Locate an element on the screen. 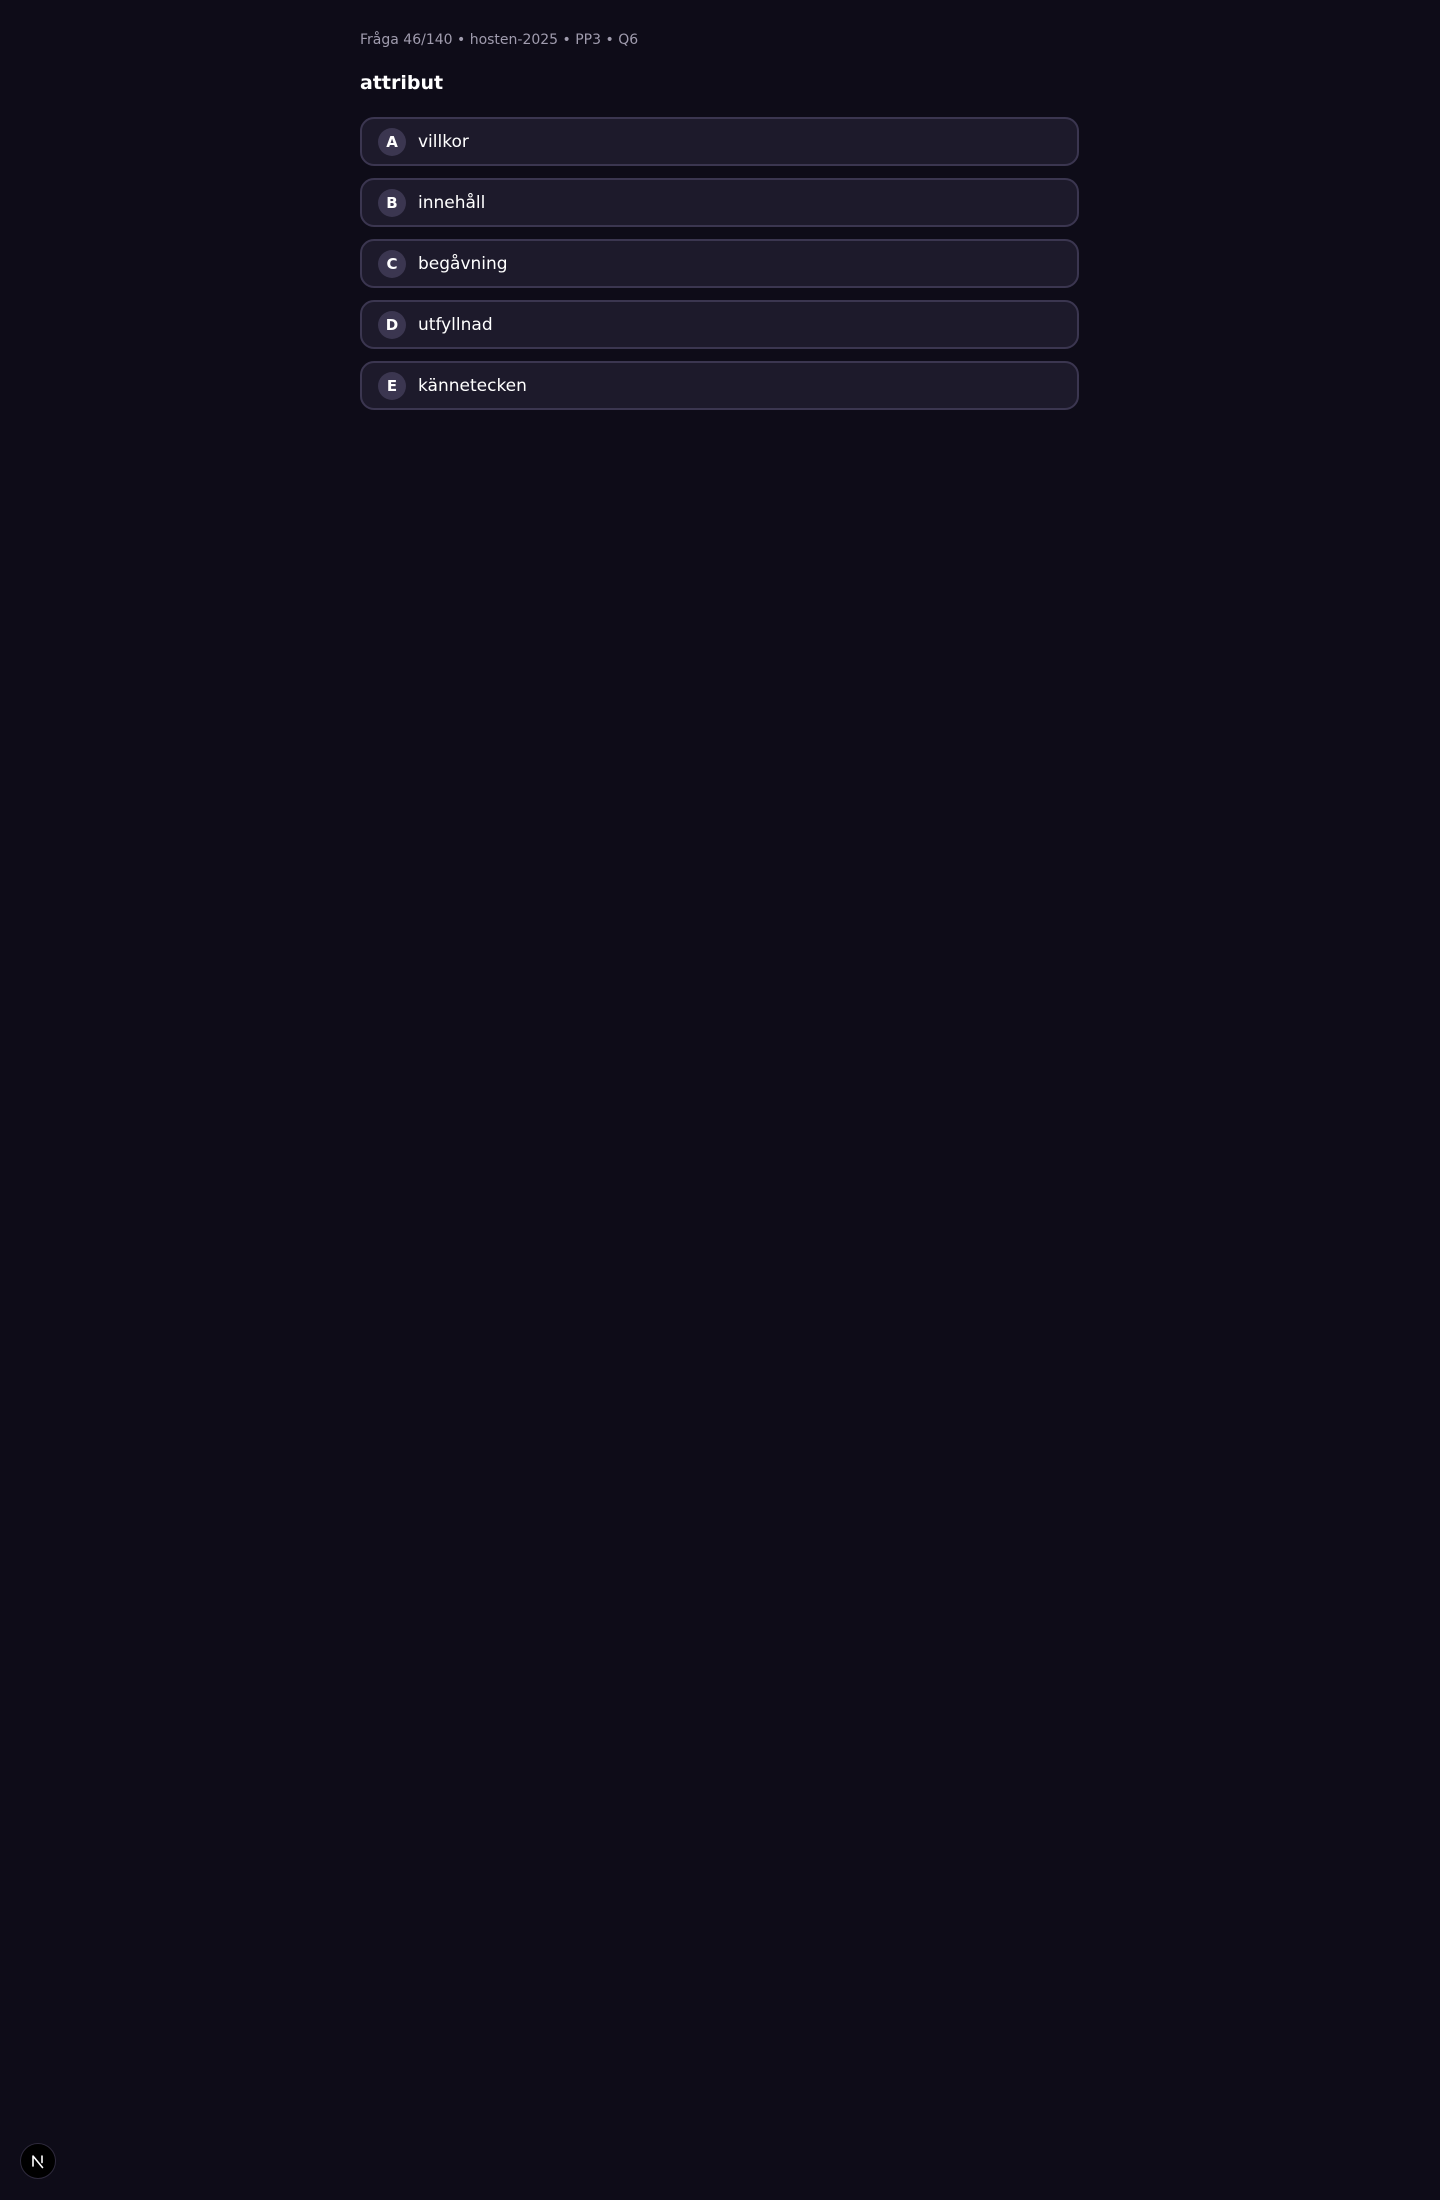 Image resolution: width=1440 pixels, height=2200 pixels. option-text: villkor is located at coordinates (443, 141).